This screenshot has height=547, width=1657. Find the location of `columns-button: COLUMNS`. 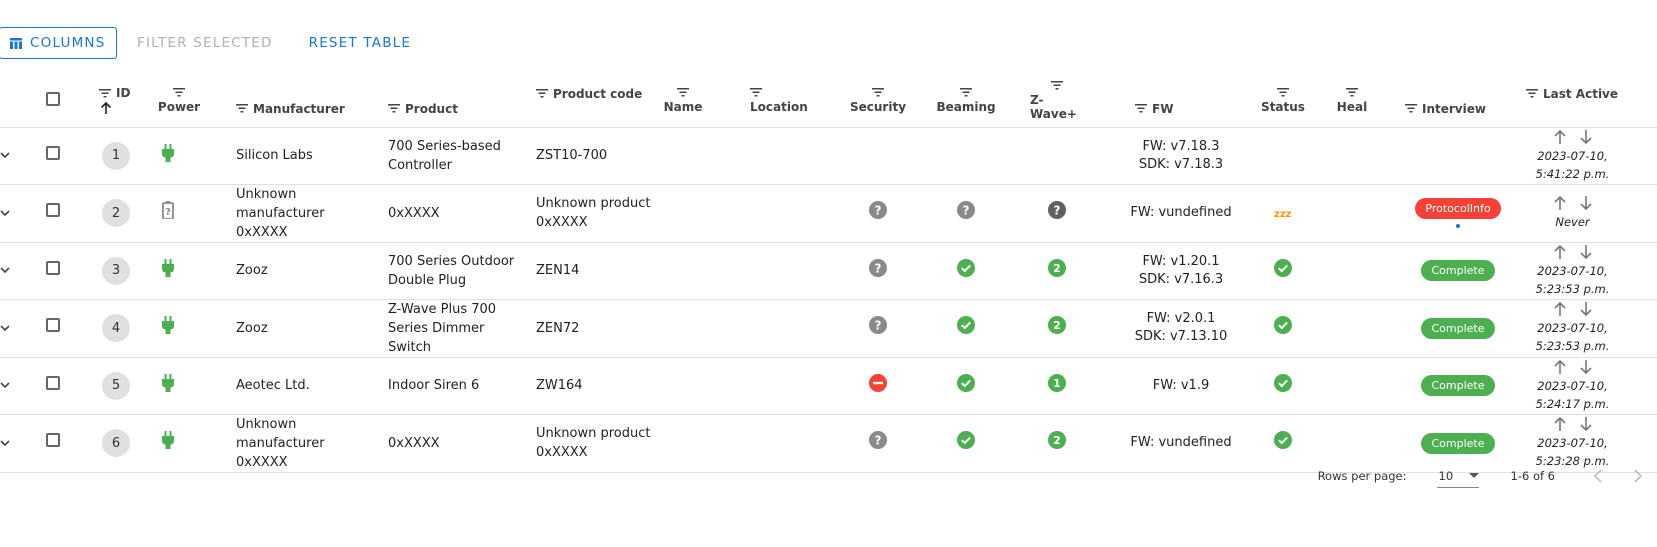

columns-button: COLUMNS is located at coordinates (58, 43).